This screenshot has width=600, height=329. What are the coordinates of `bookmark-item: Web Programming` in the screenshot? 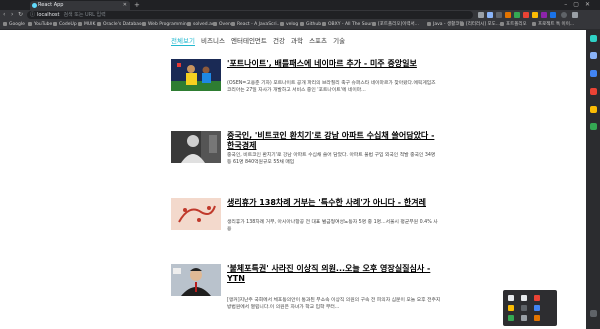 It's located at (166, 24).